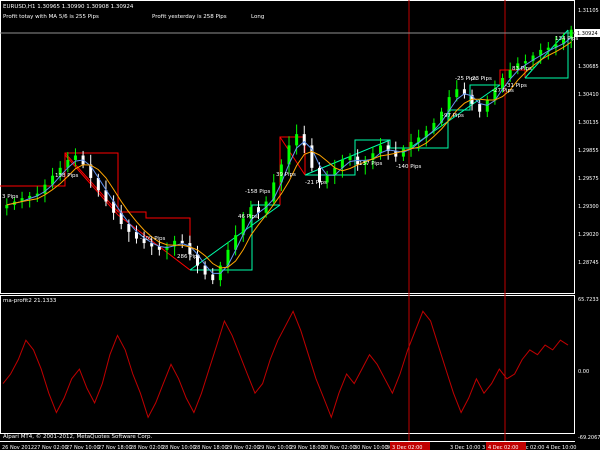 This screenshot has width=600, height=450. Describe the element at coordinates (66, 176) in the screenshot. I see `pip-label: 138 Pips` at that location.